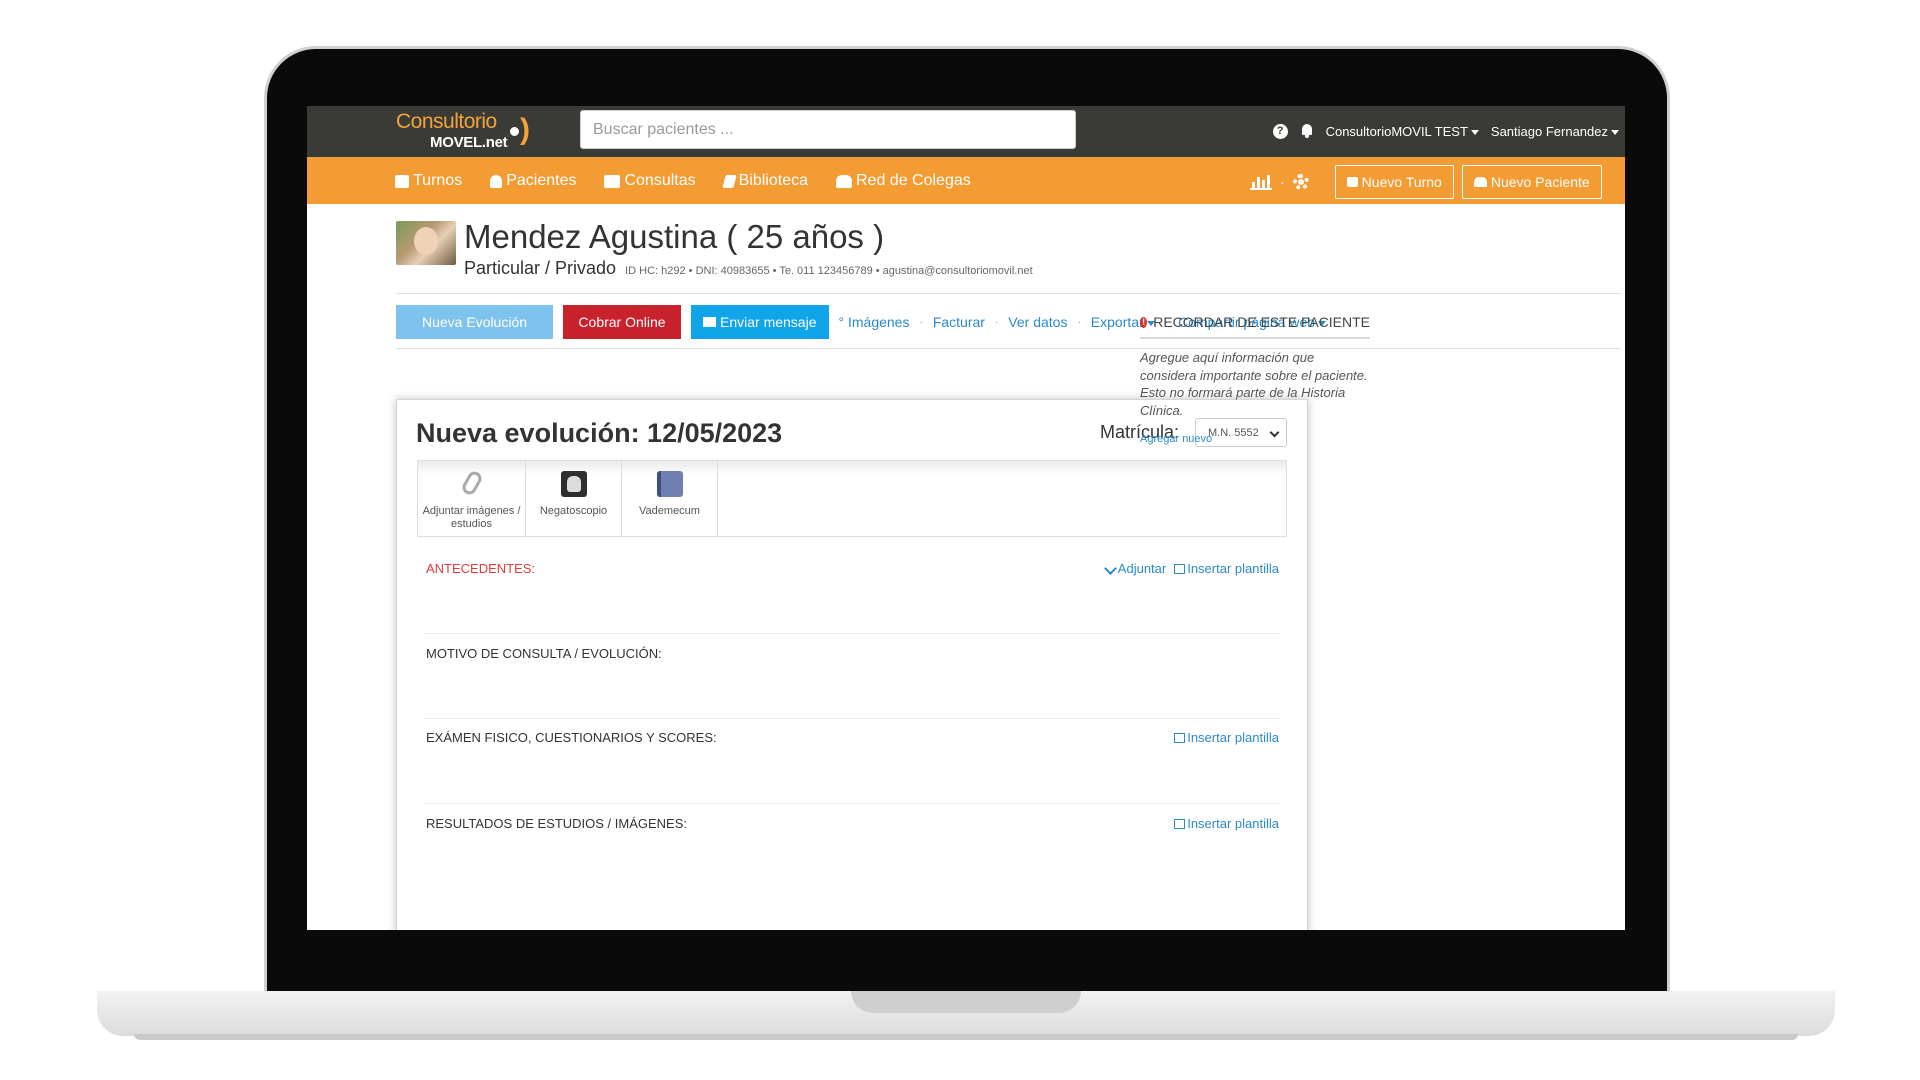 This screenshot has width=1920, height=1080. What do you see at coordinates (1615, 132) in the screenshot?
I see `caret-down-icon` at bounding box center [1615, 132].